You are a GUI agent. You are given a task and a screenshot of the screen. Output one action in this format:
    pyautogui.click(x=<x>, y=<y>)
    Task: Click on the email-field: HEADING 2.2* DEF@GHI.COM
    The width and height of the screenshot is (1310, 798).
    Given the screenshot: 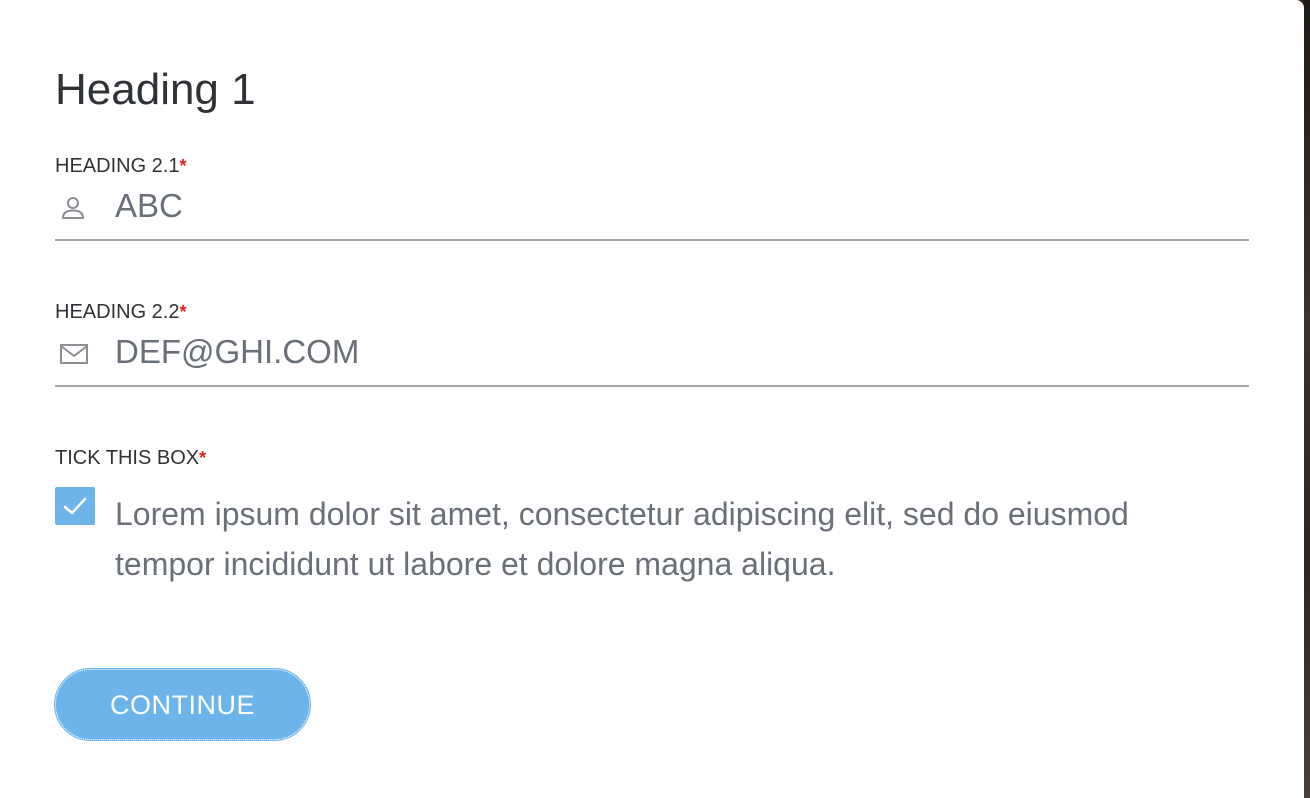 What is the action you would take?
    pyautogui.click(x=652, y=342)
    